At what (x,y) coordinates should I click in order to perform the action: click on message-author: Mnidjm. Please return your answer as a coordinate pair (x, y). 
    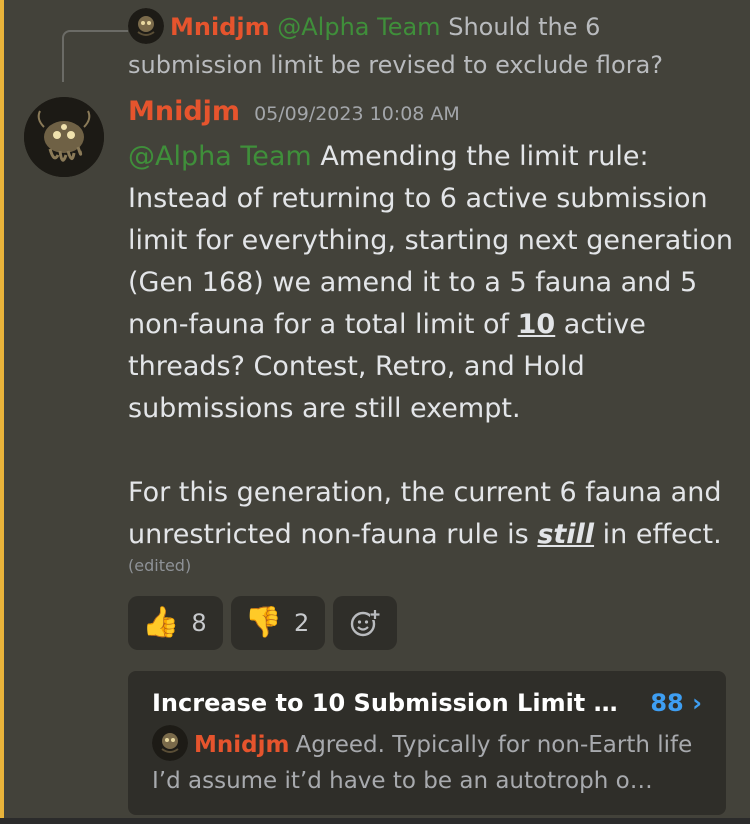
    Looking at the image, I should click on (184, 111).